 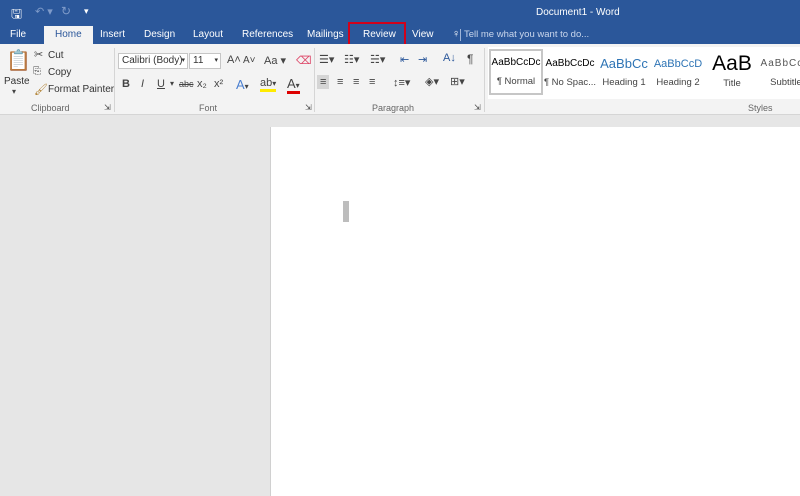 What do you see at coordinates (202, 84) in the screenshot?
I see `subscript-button: x₂` at bounding box center [202, 84].